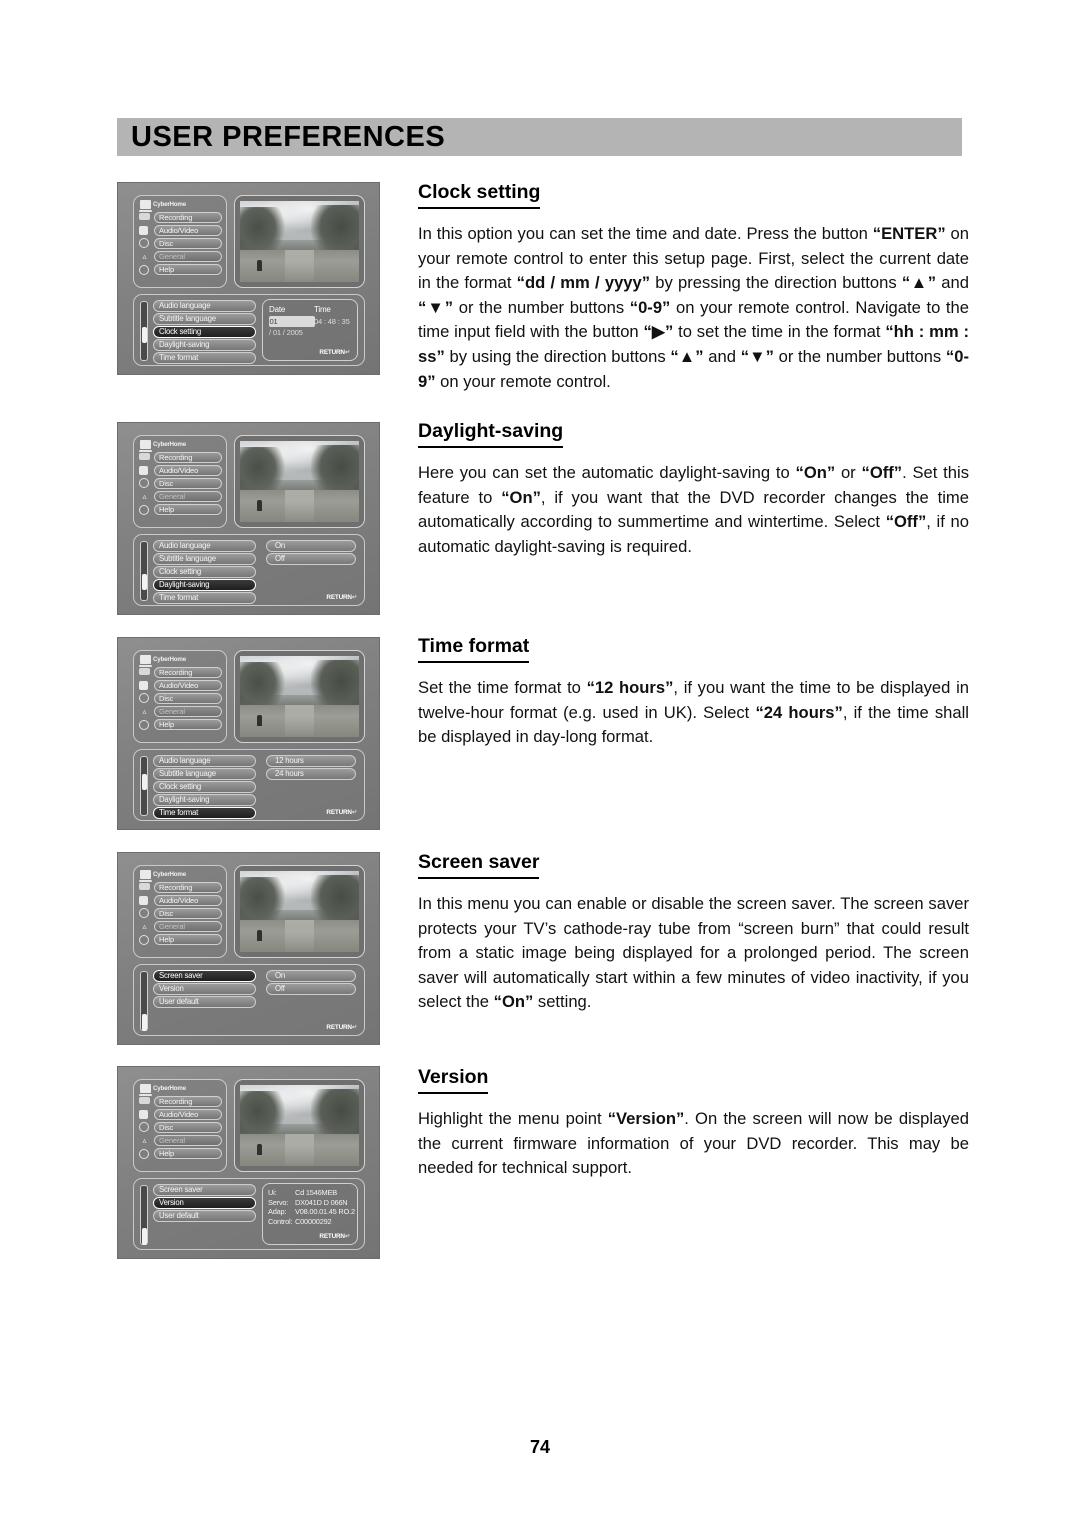 The height and width of the screenshot is (1529, 1080). What do you see at coordinates (479, 865) in the screenshot?
I see `heading-screen-saver: Screen saver` at bounding box center [479, 865].